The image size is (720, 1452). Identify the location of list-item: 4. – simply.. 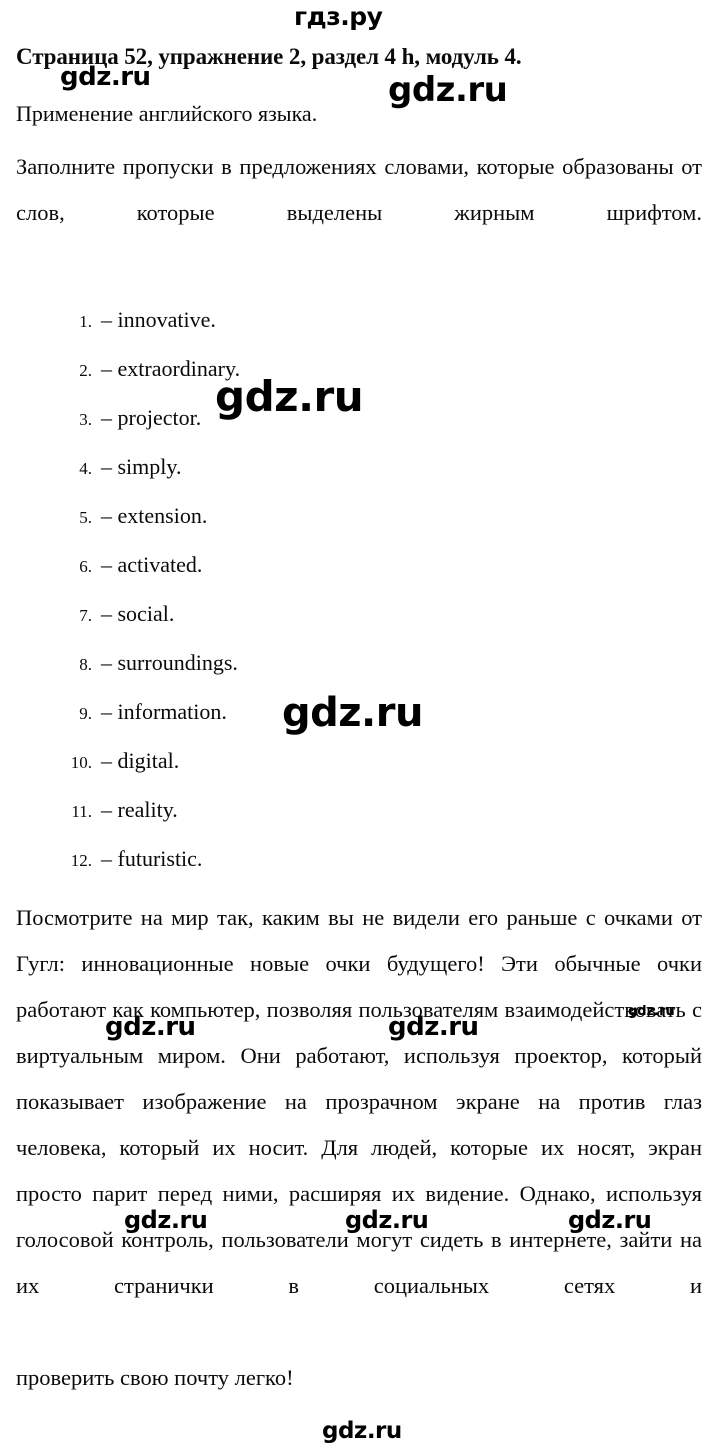
(359, 467).